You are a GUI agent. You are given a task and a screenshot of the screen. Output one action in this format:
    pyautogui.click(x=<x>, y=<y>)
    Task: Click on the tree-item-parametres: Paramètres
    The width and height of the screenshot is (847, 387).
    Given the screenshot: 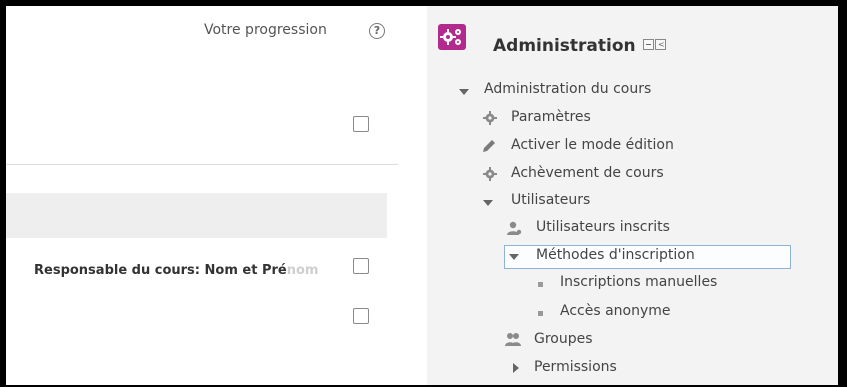 What is the action you would take?
    pyautogui.click(x=551, y=117)
    